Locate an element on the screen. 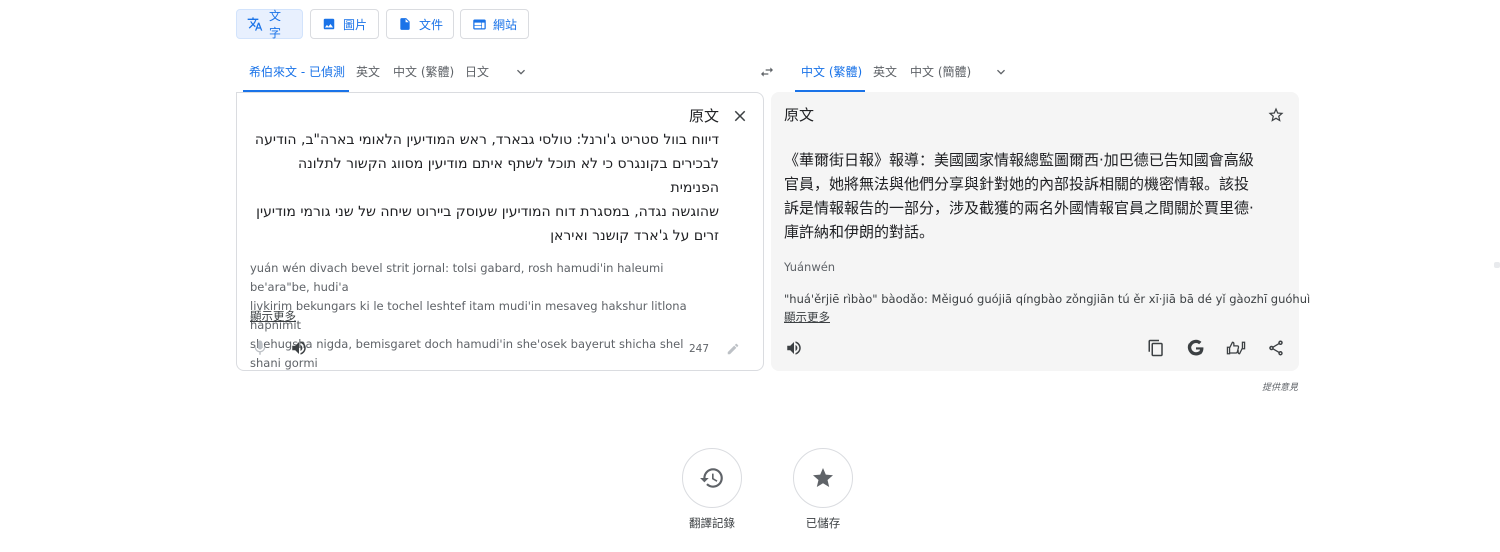 The height and width of the screenshot is (552, 1500). edit-pencil-icon is located at coordinates (733, 349).